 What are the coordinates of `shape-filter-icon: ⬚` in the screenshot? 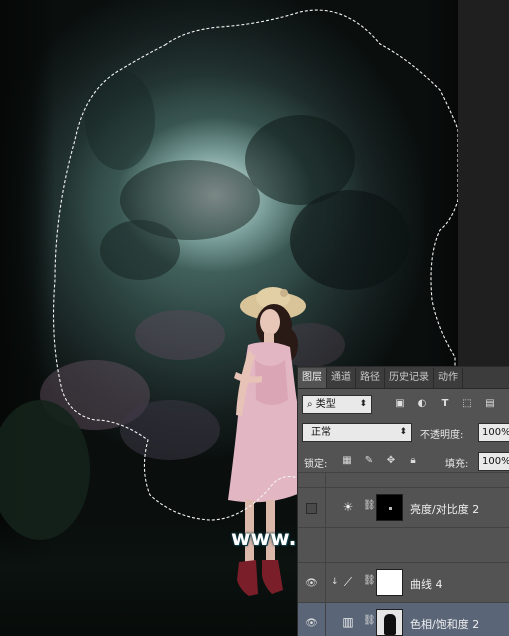 It's located at (467, 404).